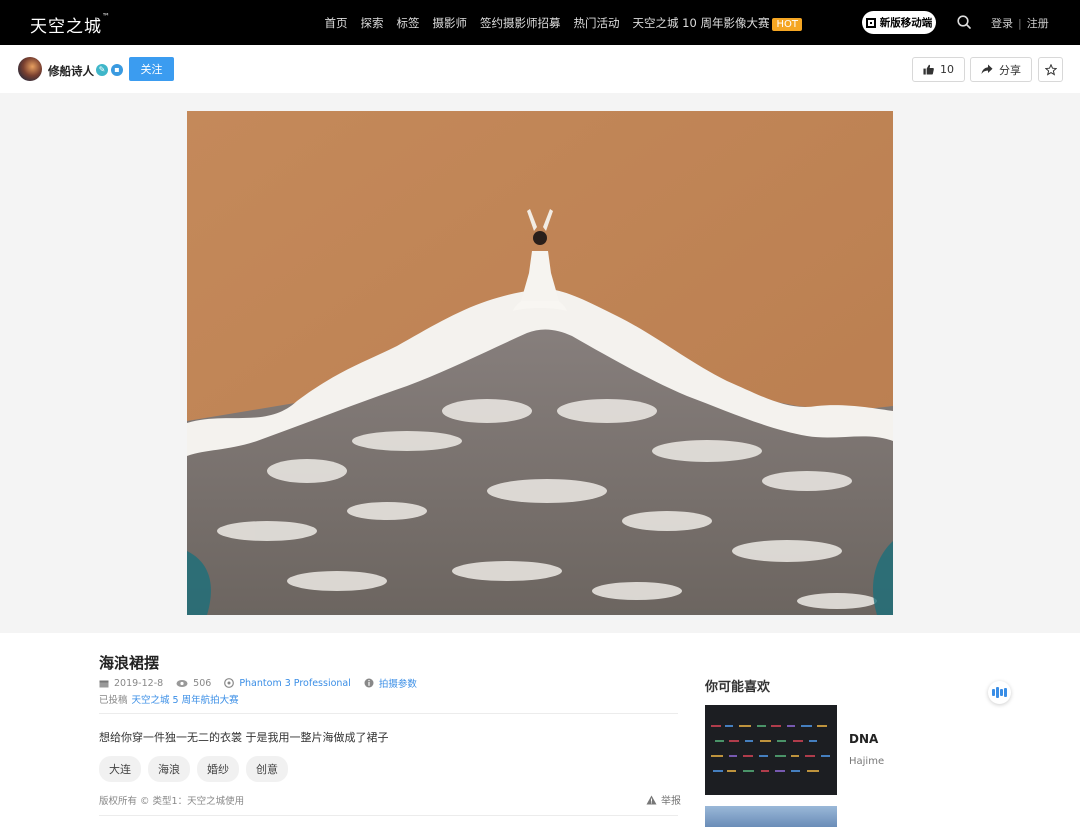 The height and width of the screenshot is (827, 1080). Describe the element at coordinates (172, 801) in the screenshot. I see `copyright-text: 版权所有 © 类型1：天空之城使用` at that location.